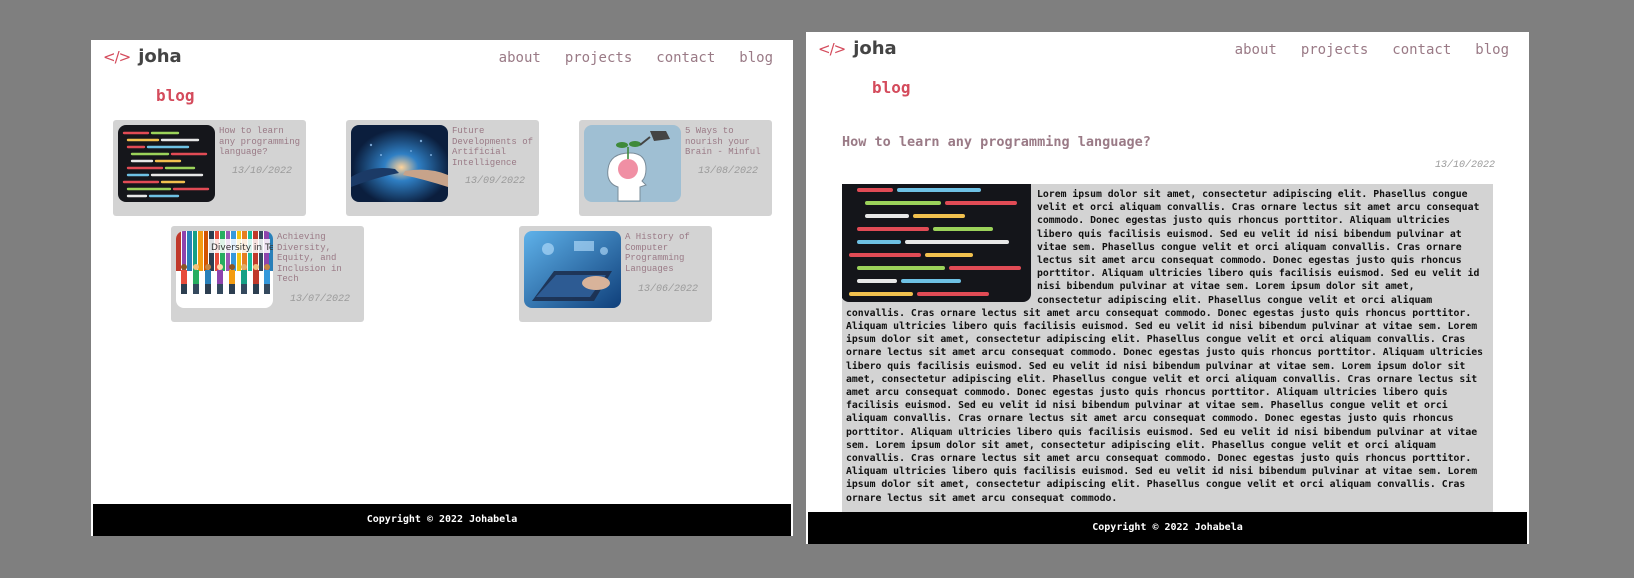 Image resolution: width=1634 pixels, height=578 pixels. Describe the element at coordinates (494, 181) in the screenshot. I see `card-date: 13/09/2022` at that location.